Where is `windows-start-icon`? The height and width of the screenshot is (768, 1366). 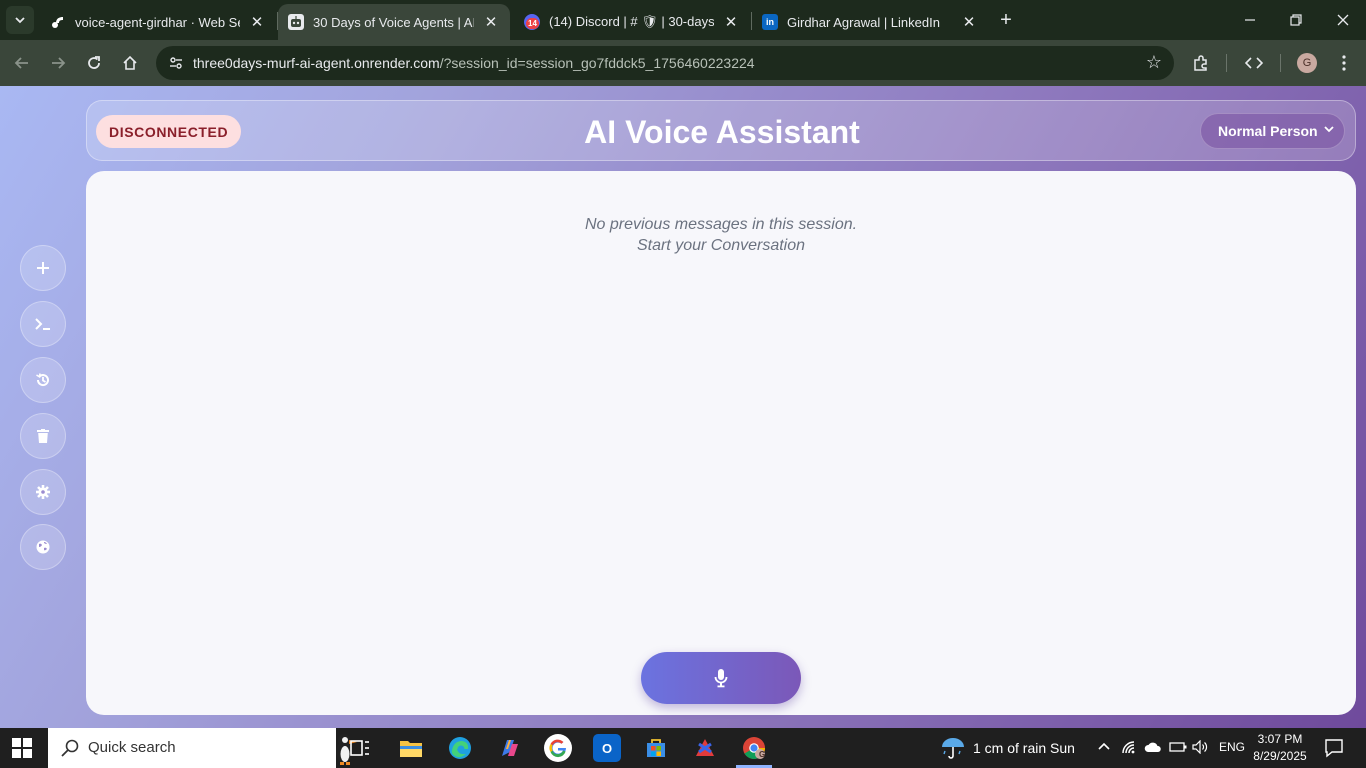 windows-start-icon is located at coordinates (22, 748).